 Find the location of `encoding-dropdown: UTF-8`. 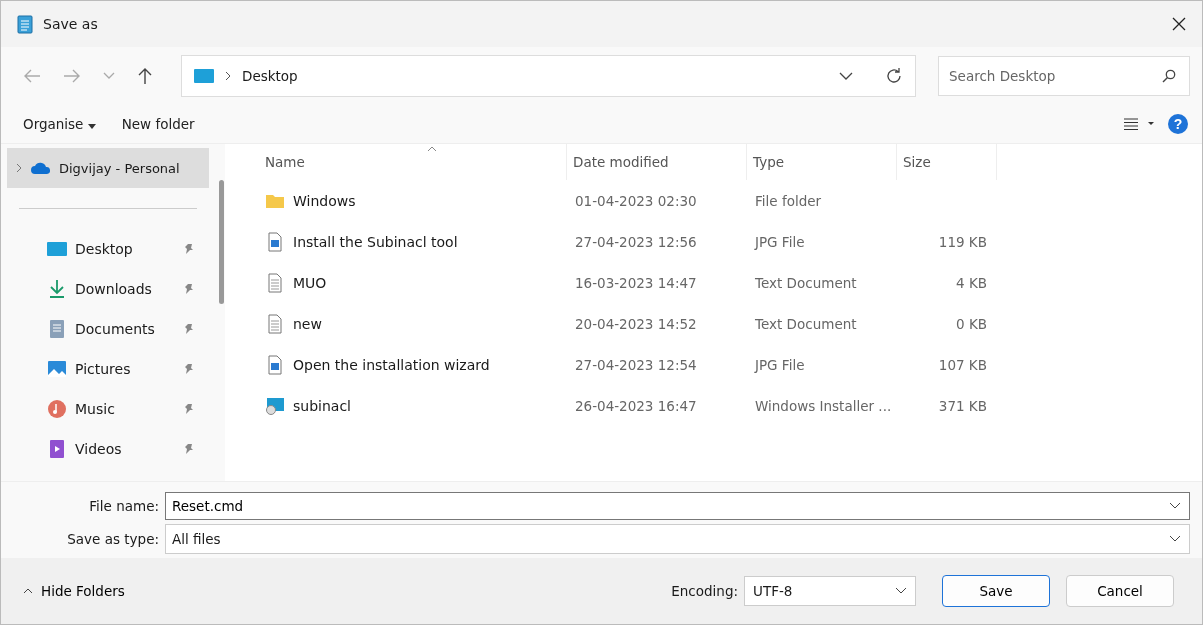

encoding-dropdown: UTF-8 is located at coordinates (830, 591).